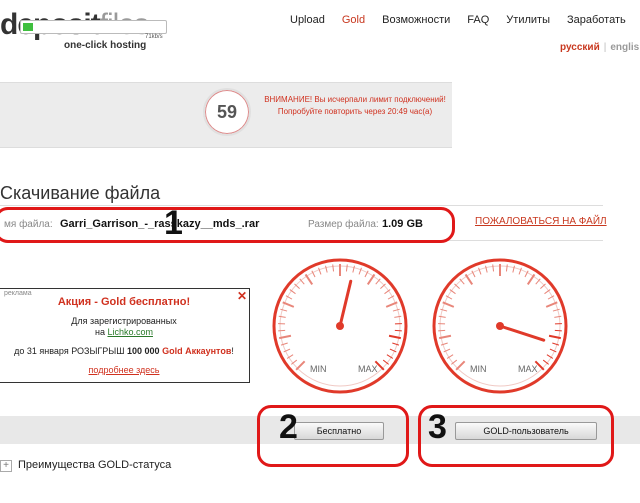  I want to click on nav-features: Возможности, so click(416, 20).